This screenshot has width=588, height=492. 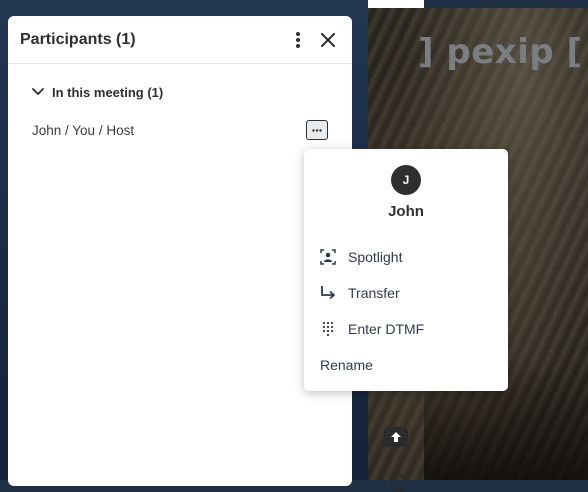 I want to click on section-toggle-in-meeting: In this meeting (1), so click(x=192, y=92).